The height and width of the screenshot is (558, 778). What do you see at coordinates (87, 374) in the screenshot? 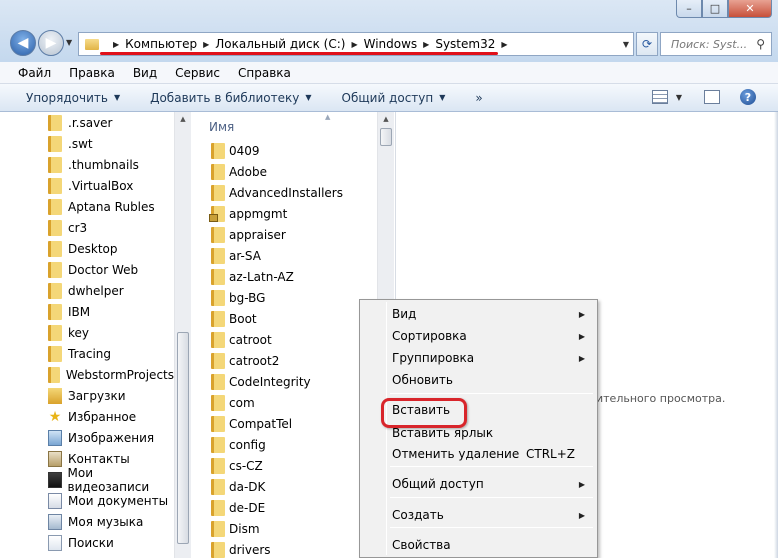
I see `tree-item: WebstormProjects` at bounding box center [87, 374].